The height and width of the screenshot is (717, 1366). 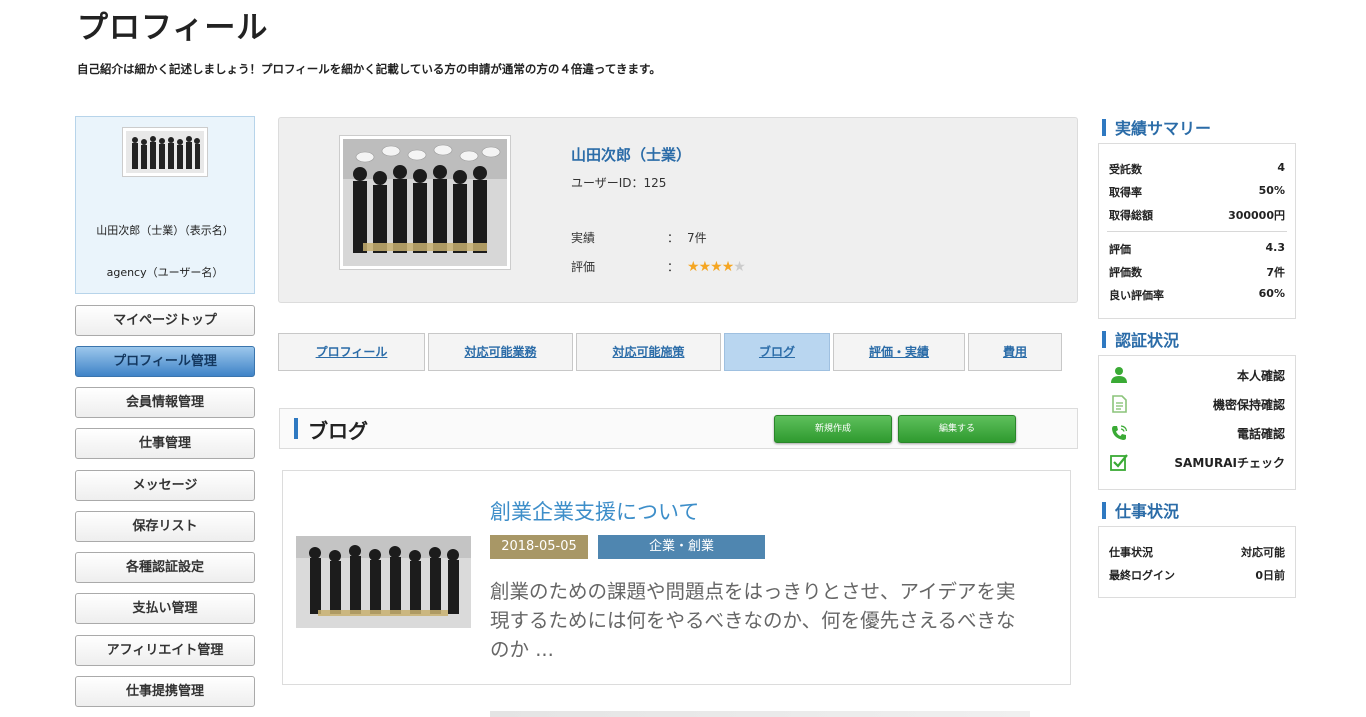 I want to click on cert-row-phone: 電話確認, so click(x=1197, y=434).